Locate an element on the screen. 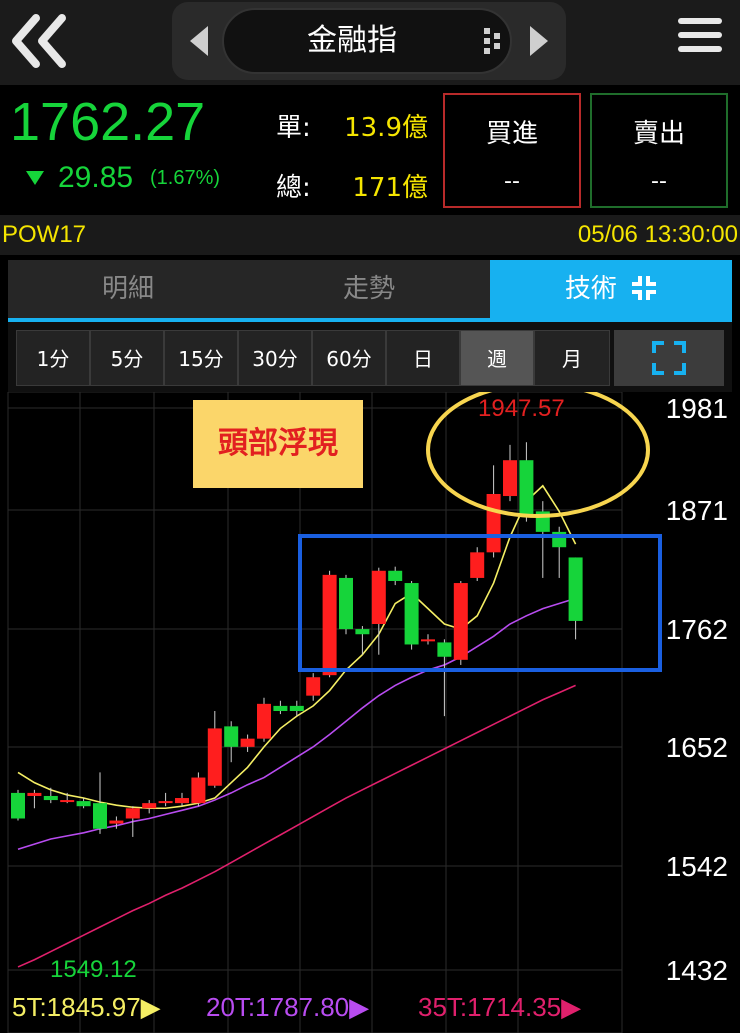 The image size is (740, 1033). ma35-legend: 35T:1714.35▶ is located at coordinates (499, 1007).